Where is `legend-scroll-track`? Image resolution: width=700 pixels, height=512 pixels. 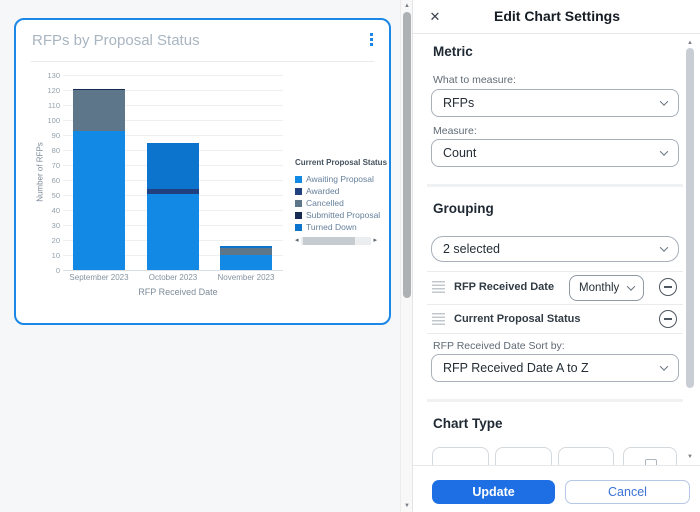
legend-scroll-track is located at coordinates (336, 240).